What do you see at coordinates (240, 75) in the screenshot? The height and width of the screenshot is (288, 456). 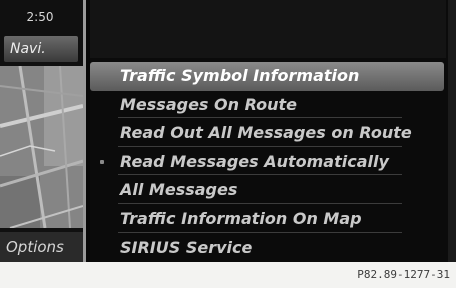 I see `menu-item-label: Traffic Symbol Information` at bounding box center [240, 75].